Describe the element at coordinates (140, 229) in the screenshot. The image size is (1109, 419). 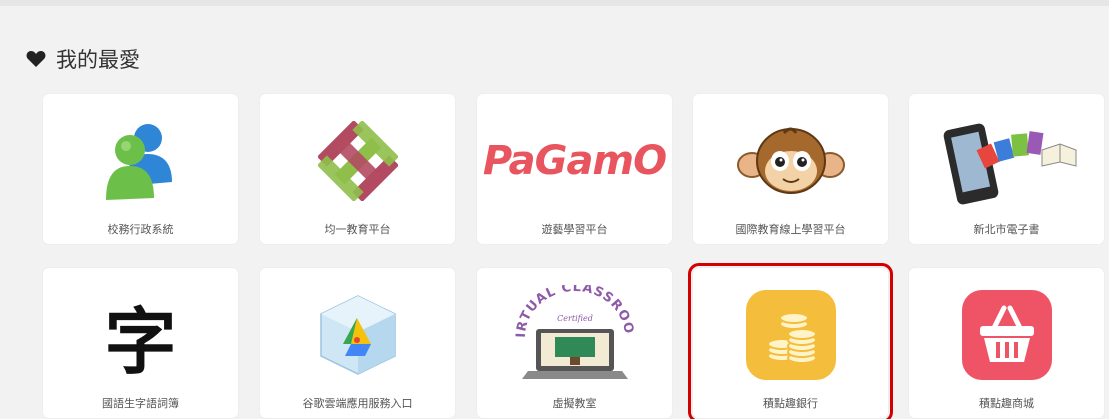
I see `tile-label: 校務行政系統` at that location.